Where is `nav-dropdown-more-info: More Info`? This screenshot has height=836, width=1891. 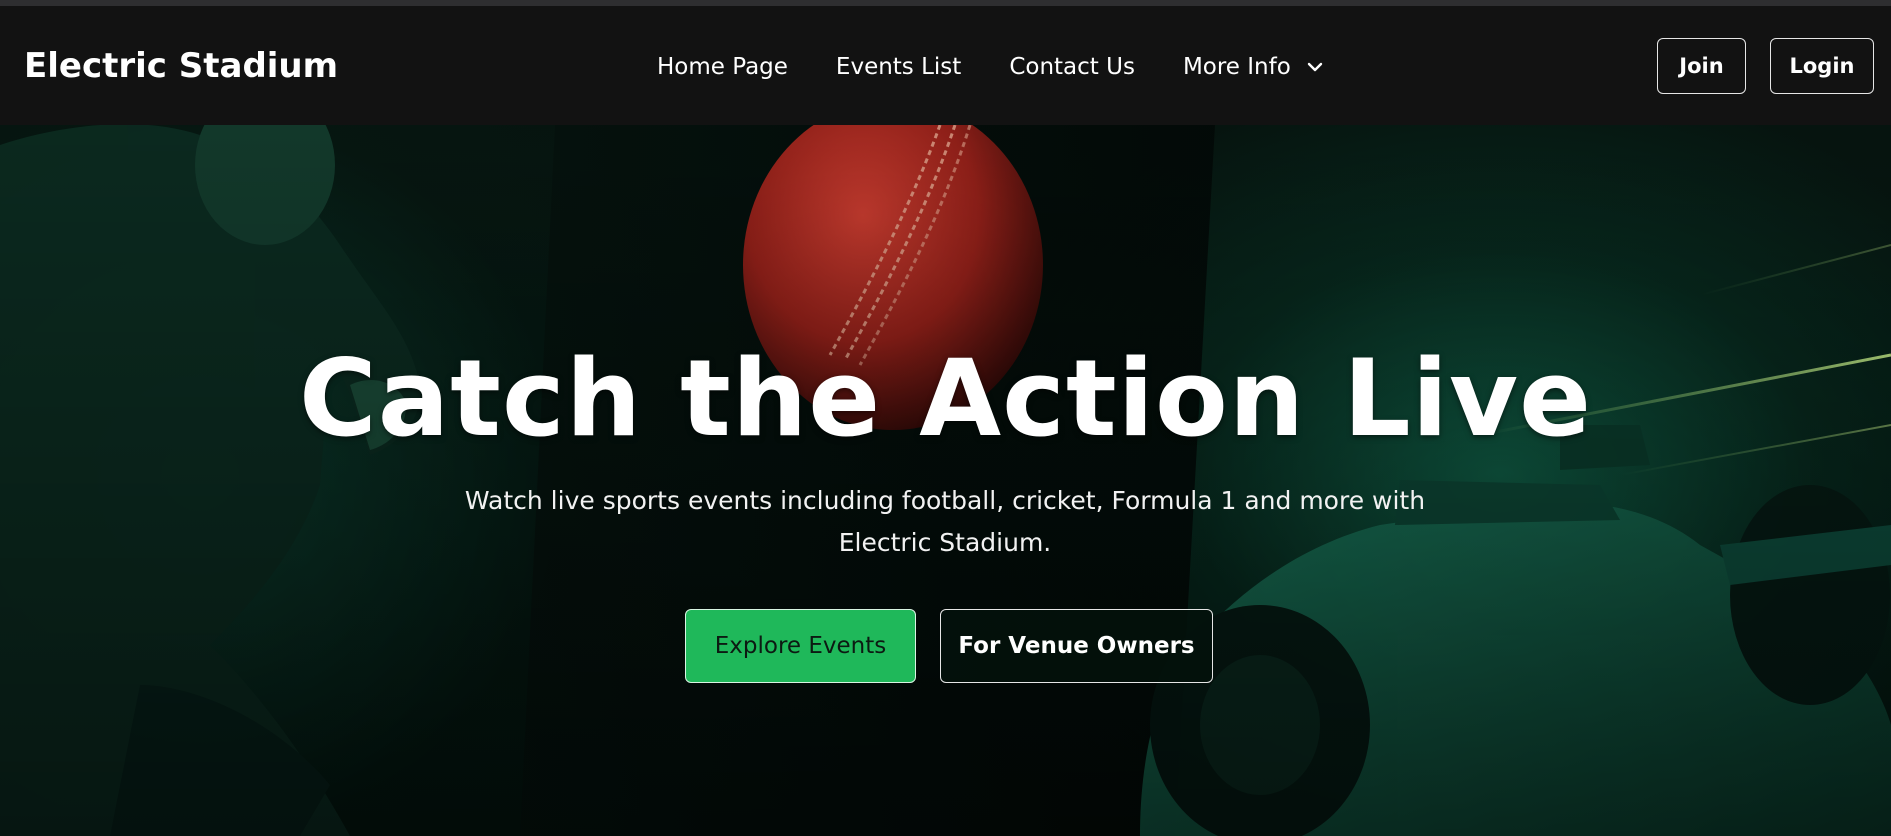
nav-dropdown-more-info: More Info is located at coordinates (1254, 67).